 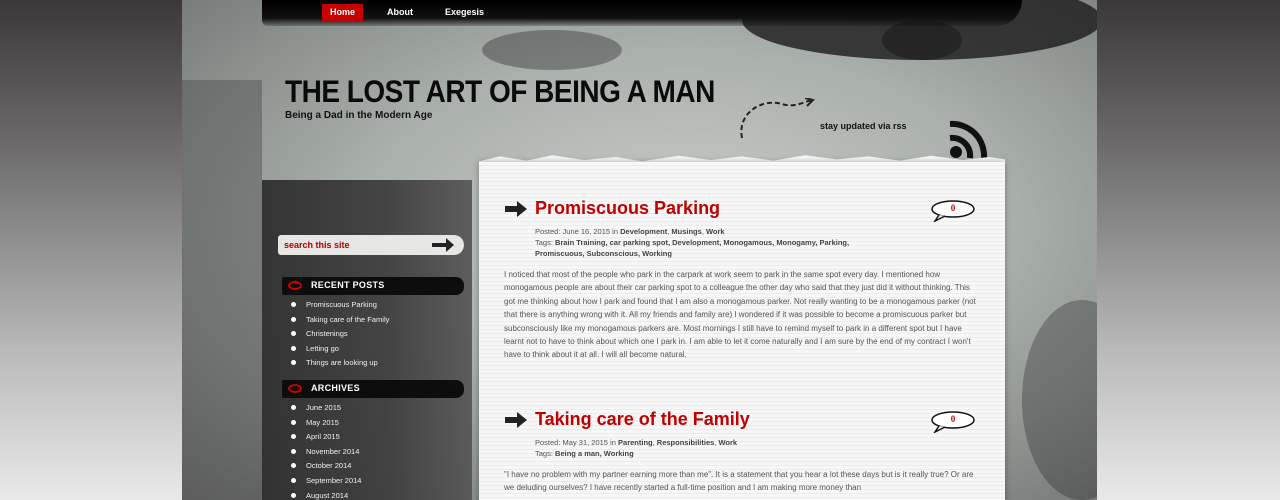 What do you see at coordinates (585, 442) in the screenshot?
I see `post-date: May 31, 2015` at bounding box center [585, 442].